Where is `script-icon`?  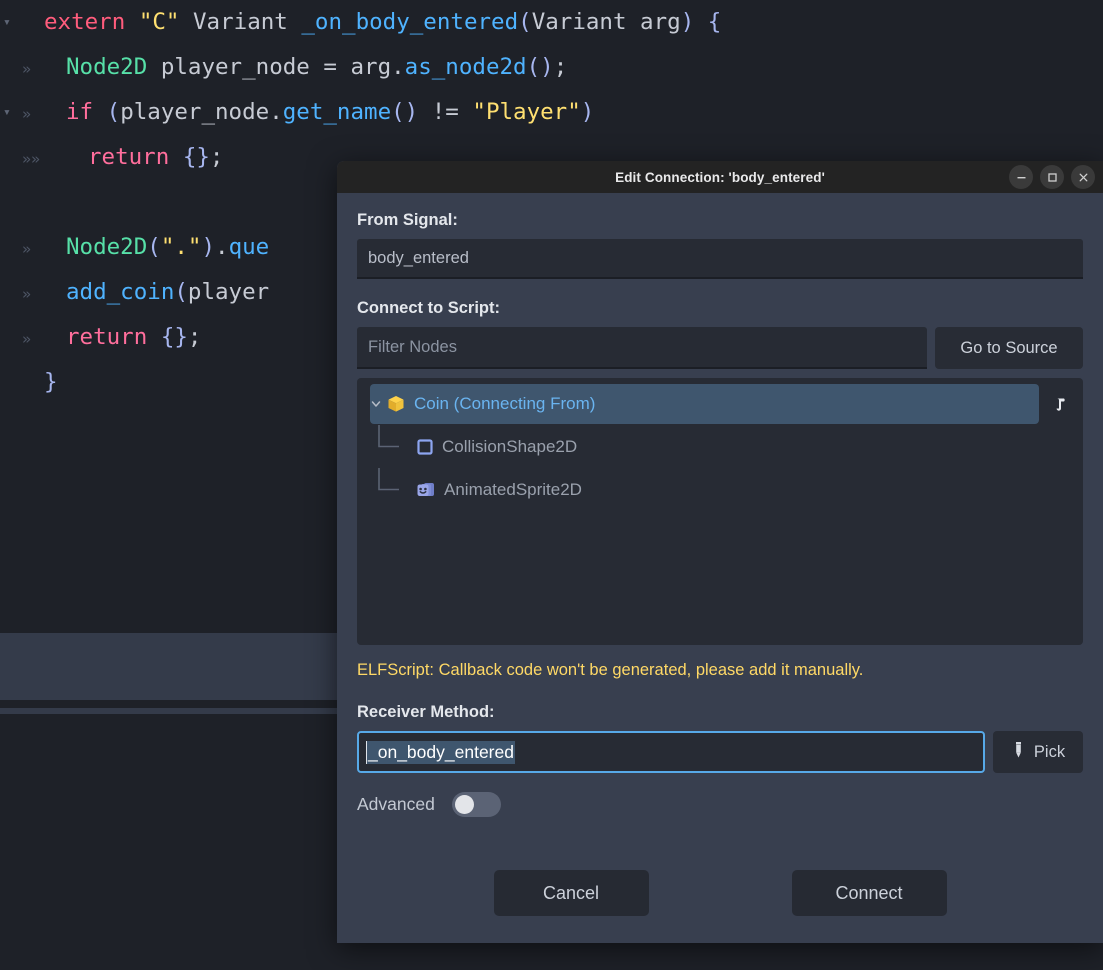
script-icon is located at coordinates (1060, 404).